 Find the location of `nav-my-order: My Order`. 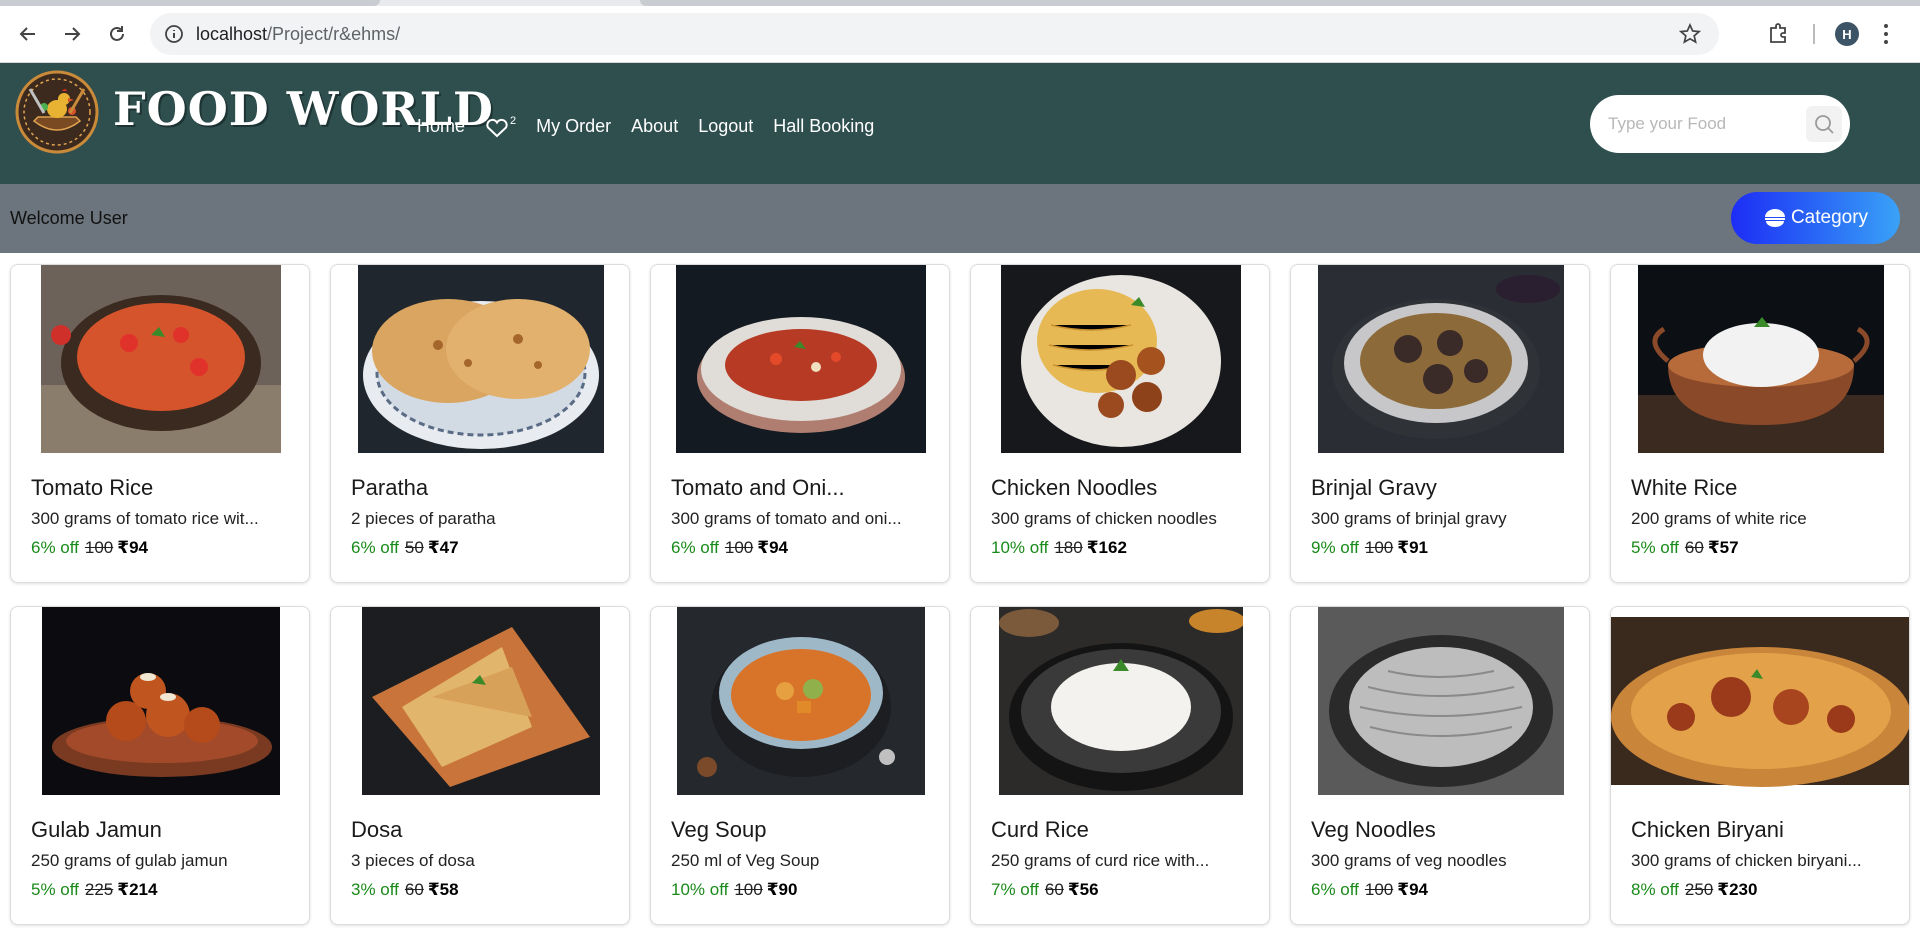

nav-my-order: My Order is located at coordinates (573, 126).